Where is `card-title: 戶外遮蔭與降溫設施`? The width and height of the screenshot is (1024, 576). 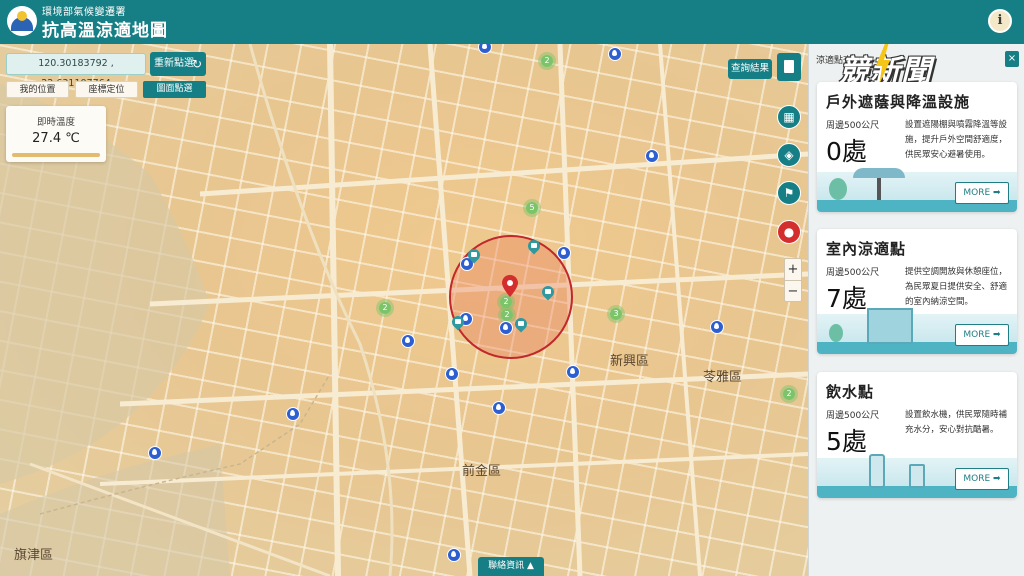 card-title: 戶外遮蔭與降溫設施 is located at coordinates (898, 102).